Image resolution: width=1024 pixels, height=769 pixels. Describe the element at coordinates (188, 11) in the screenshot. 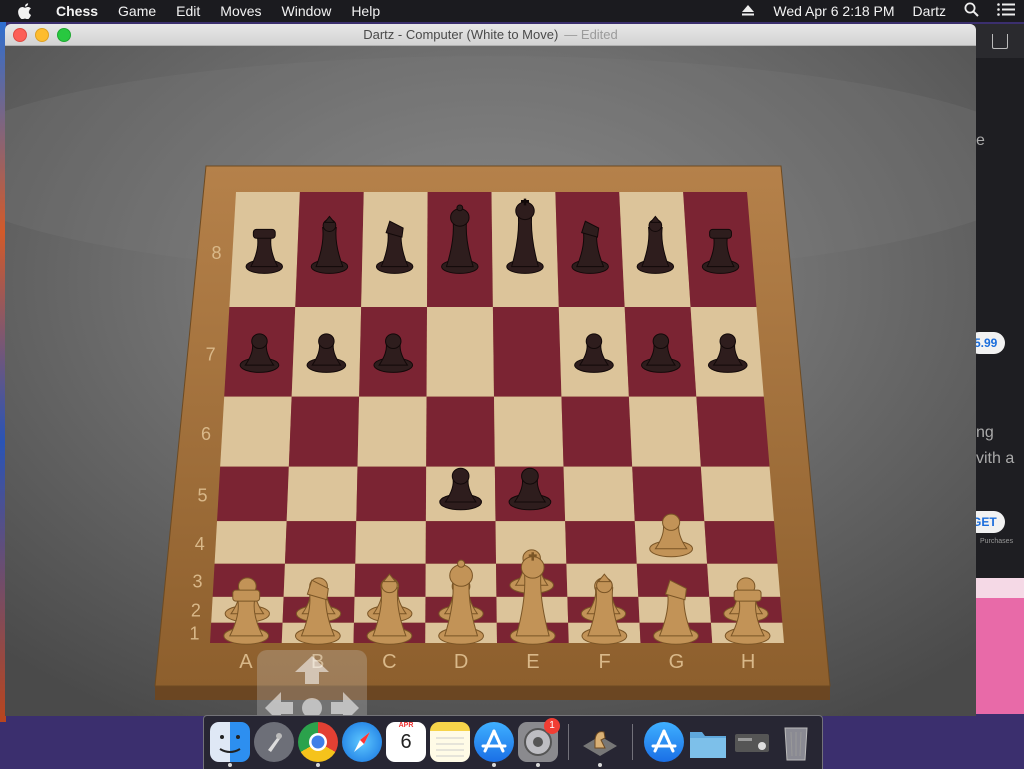

I see `menu-edit: Edit` at that location.